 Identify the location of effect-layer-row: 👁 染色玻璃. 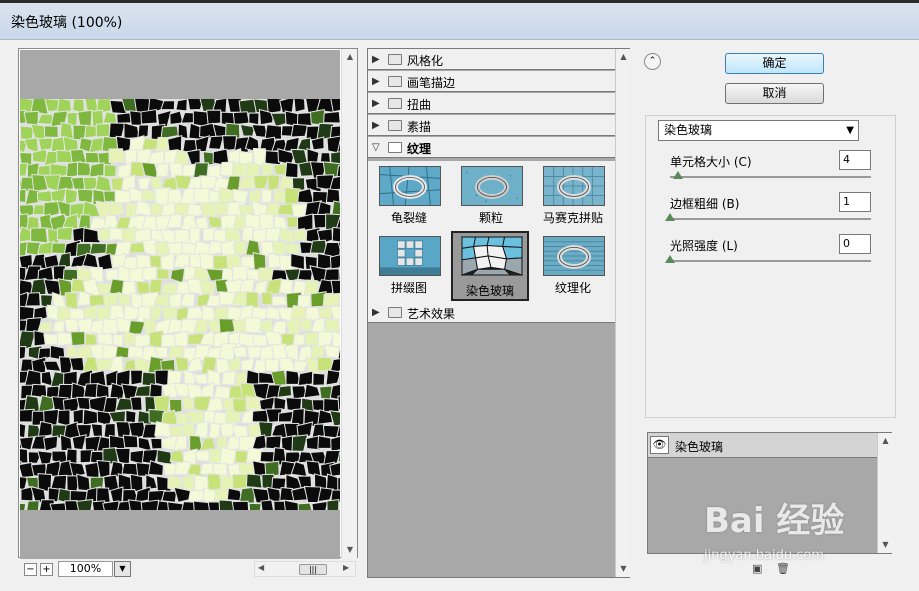
(762, 445).